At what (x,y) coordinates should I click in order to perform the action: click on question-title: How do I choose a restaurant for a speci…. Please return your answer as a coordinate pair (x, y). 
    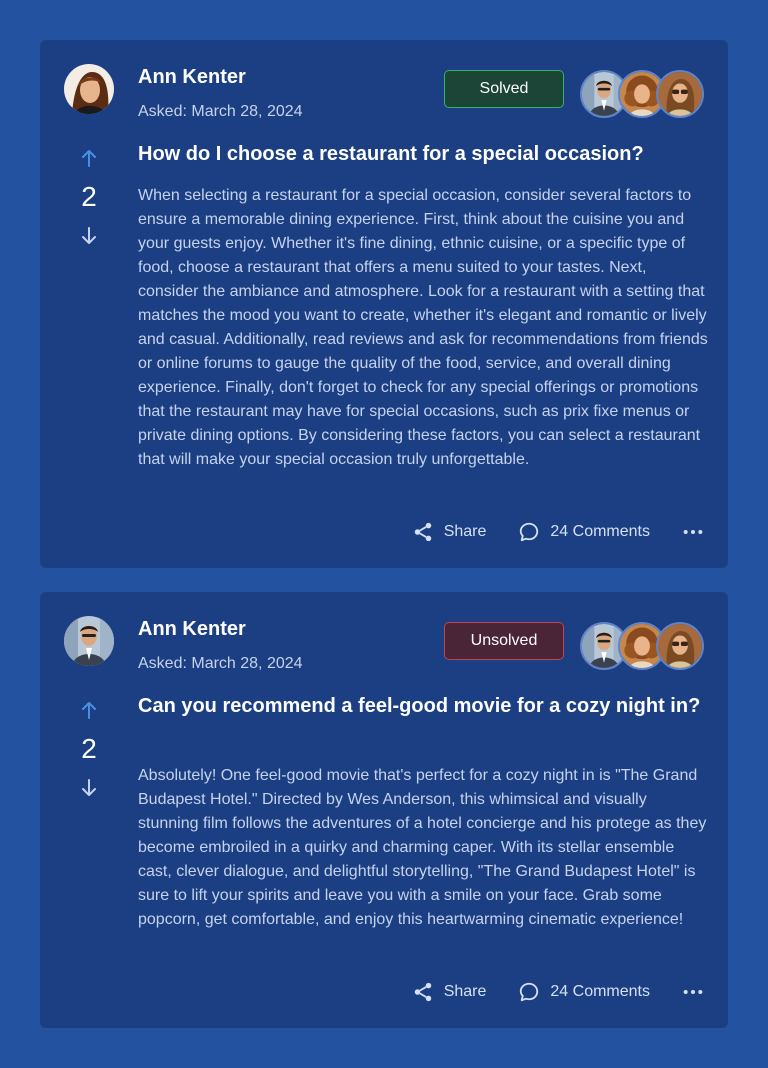
    Looking at the image, I should click on (423, 154).